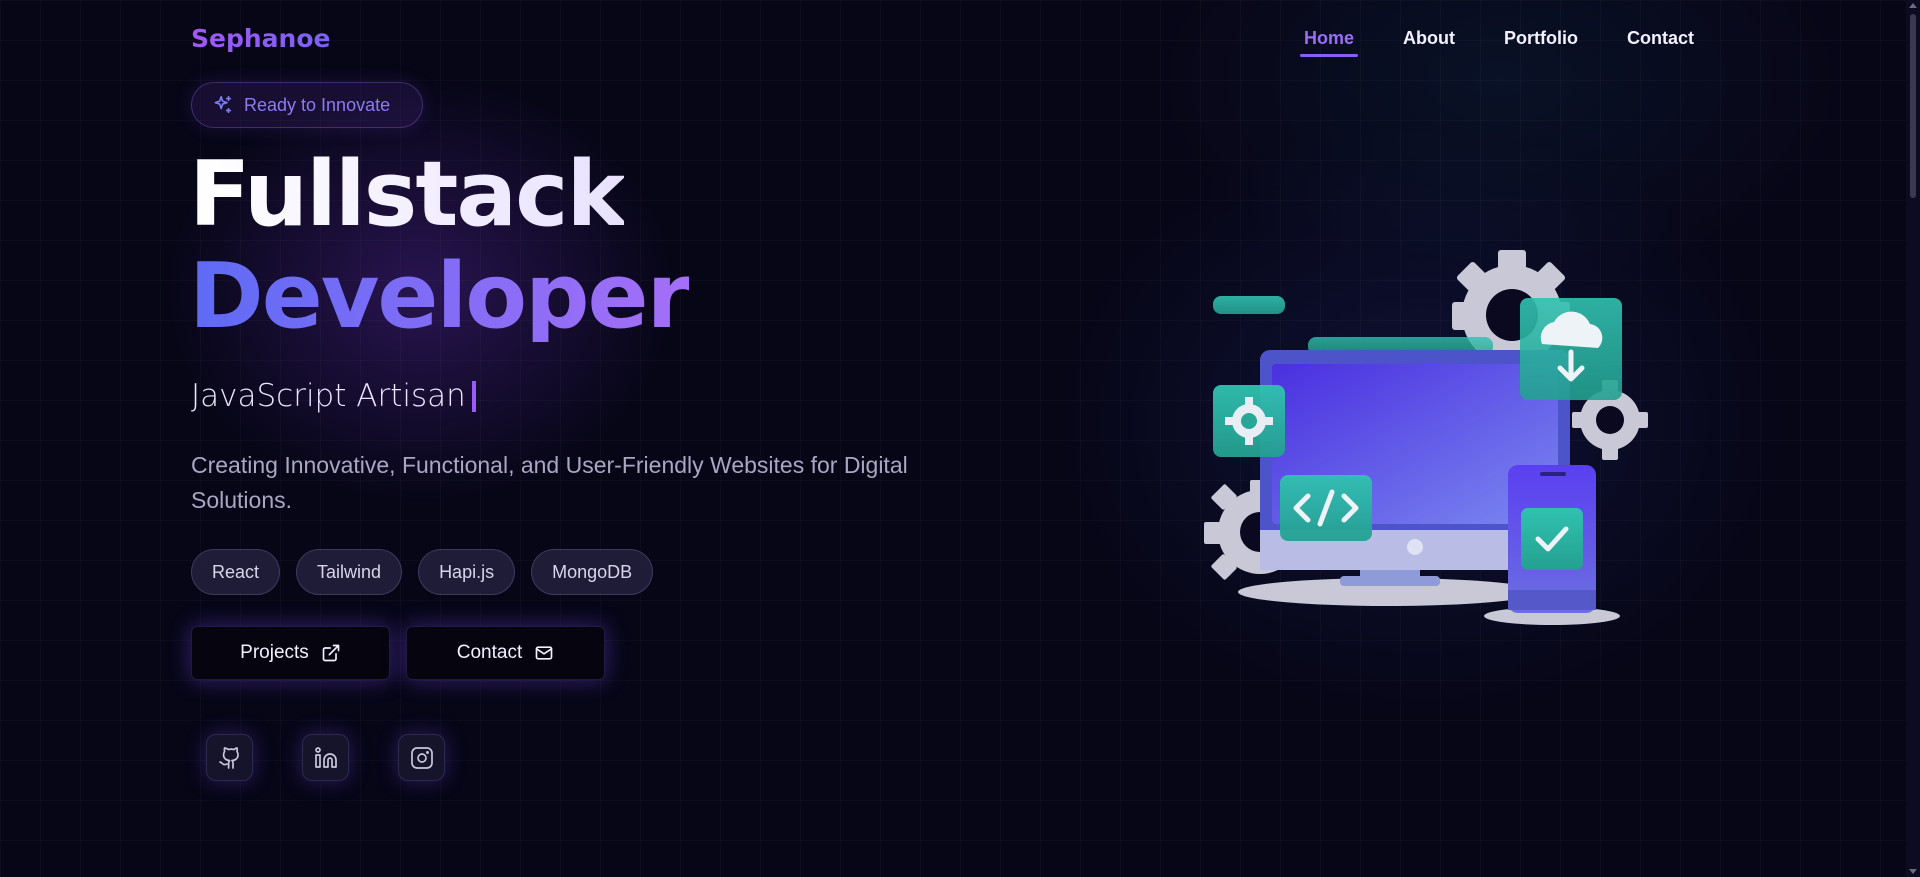 This screenshot has width=1920, height=877. I want to click on projects-button: Projects, so click(290, 653).